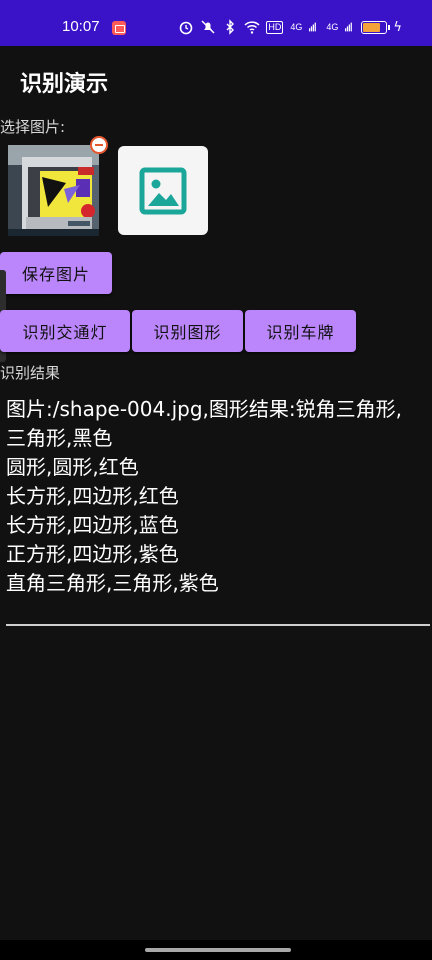  Describe the element at coordinates (376, 27) in the screenshot. I see `battery-icon` at that location.